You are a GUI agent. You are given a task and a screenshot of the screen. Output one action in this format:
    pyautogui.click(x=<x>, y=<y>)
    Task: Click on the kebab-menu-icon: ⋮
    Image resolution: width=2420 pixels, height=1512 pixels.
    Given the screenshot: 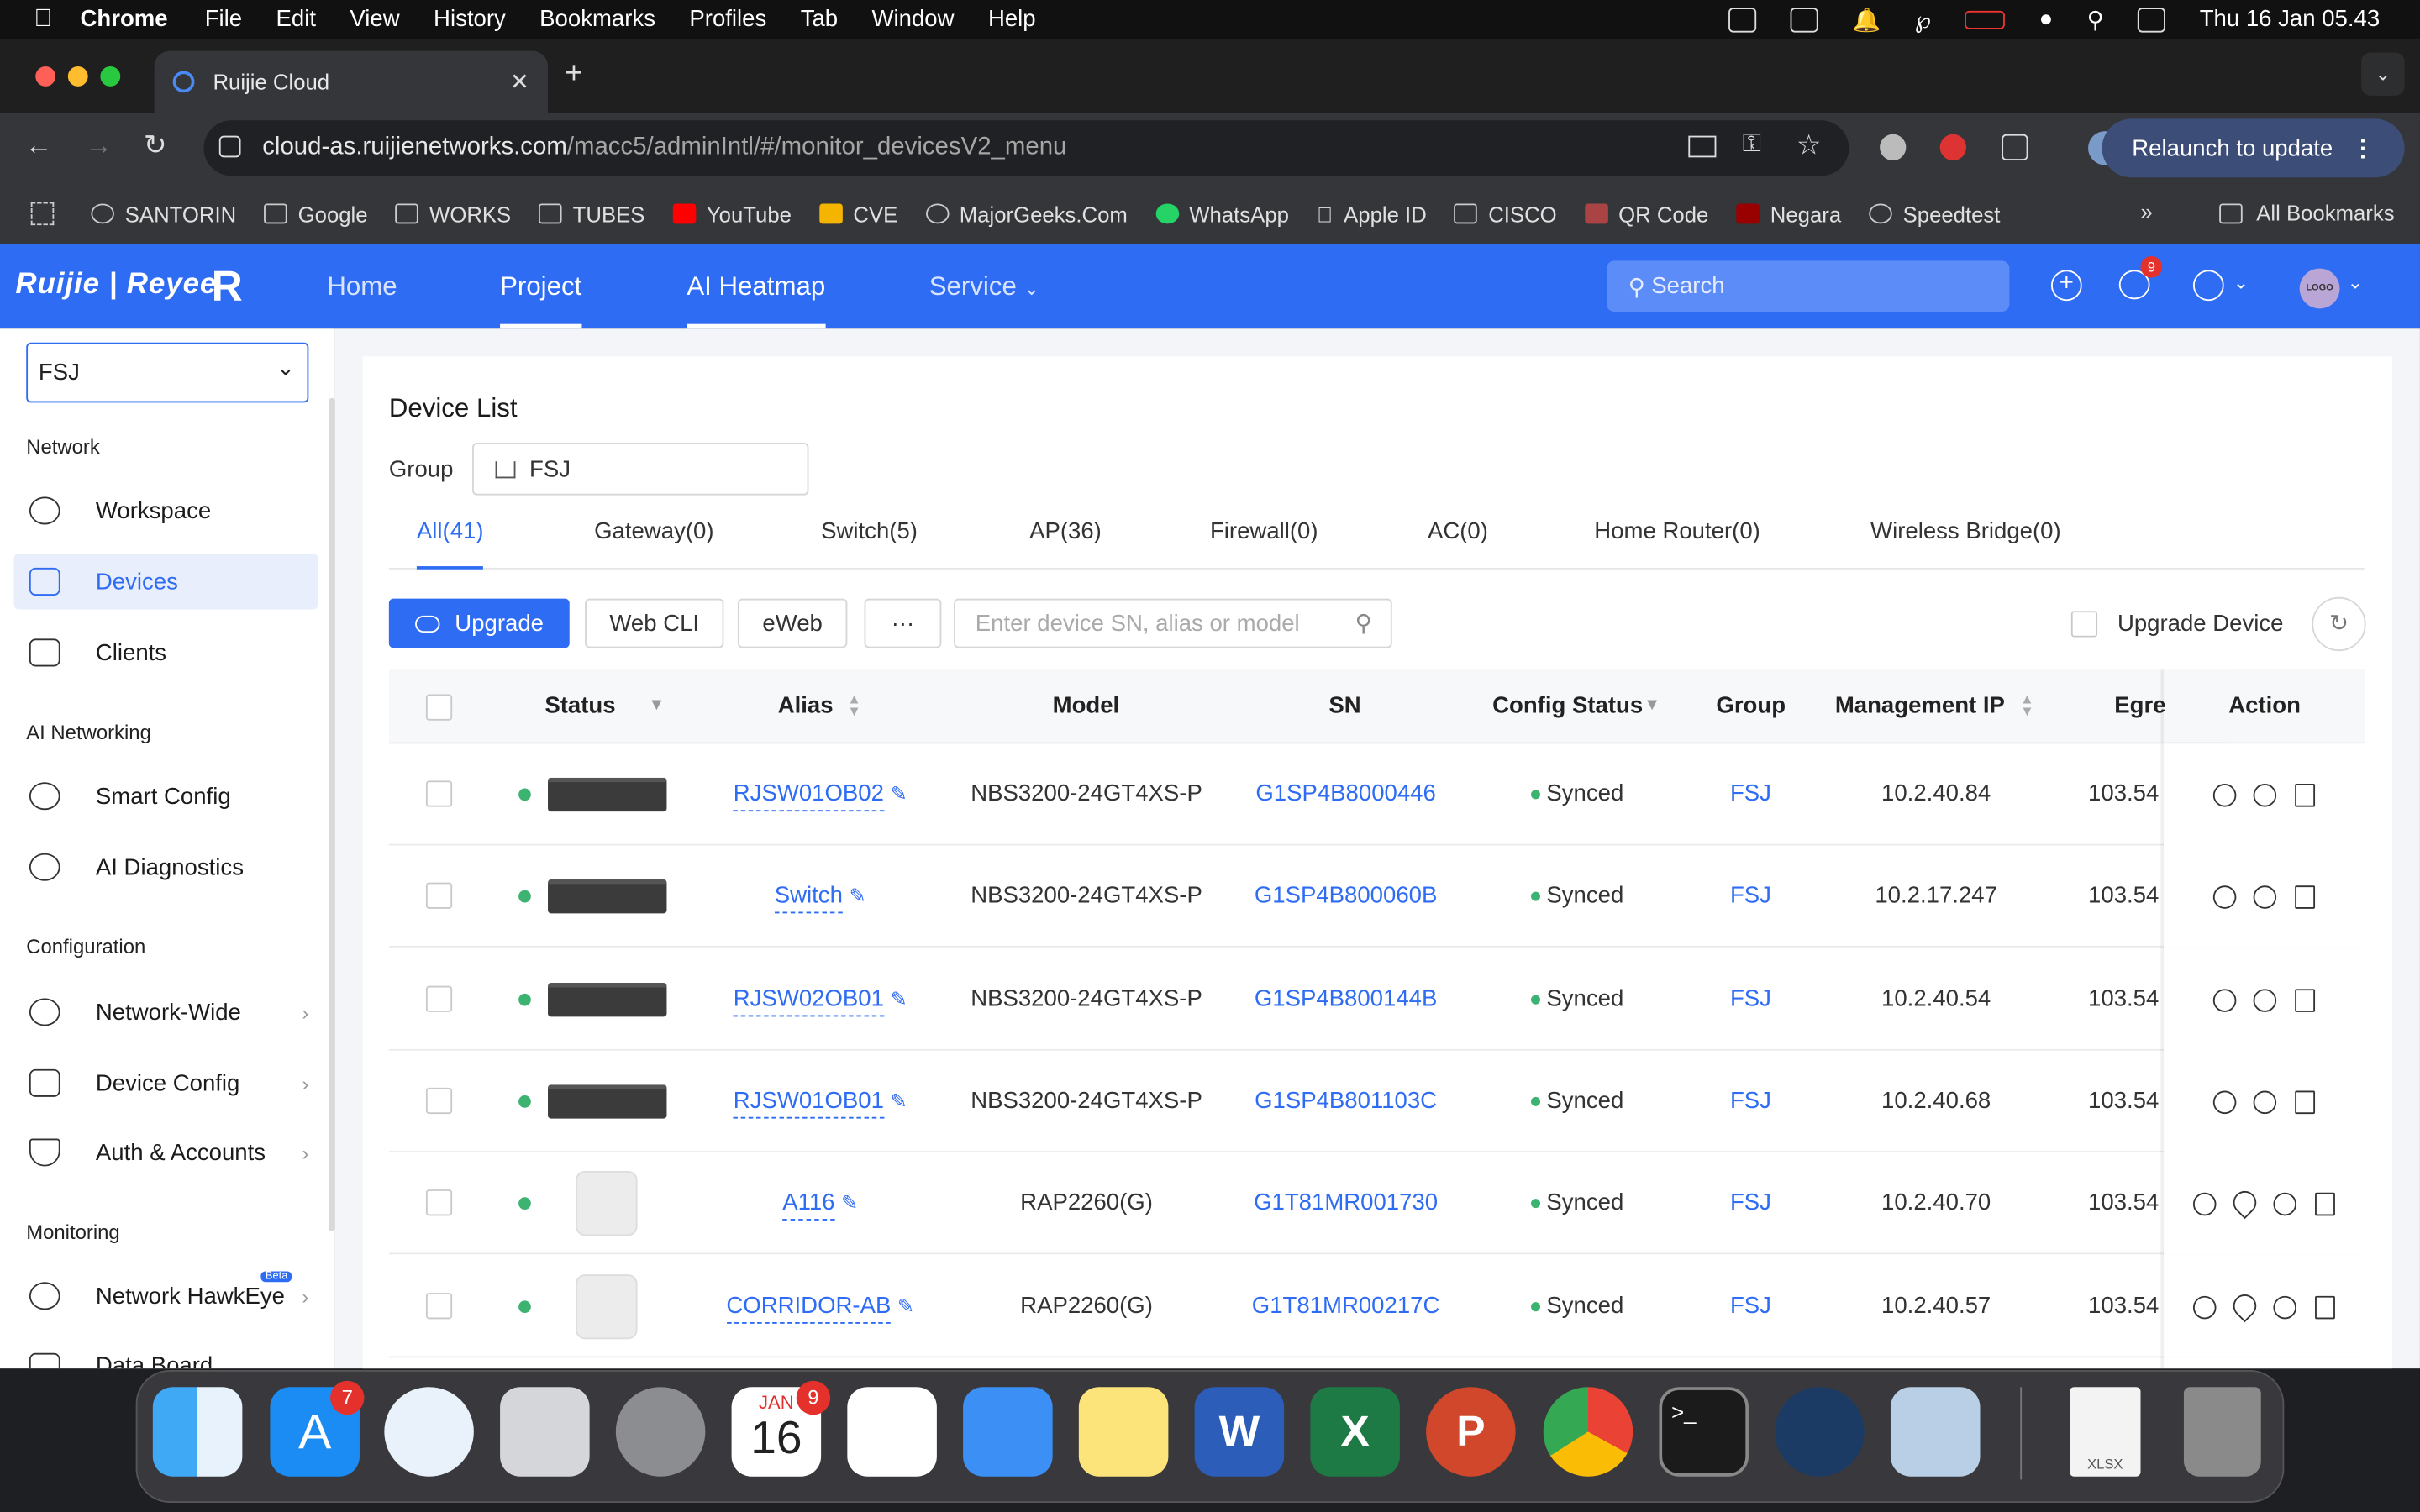 What is the action you would take?
    pyautogui.click(x=2363, y=148)
    